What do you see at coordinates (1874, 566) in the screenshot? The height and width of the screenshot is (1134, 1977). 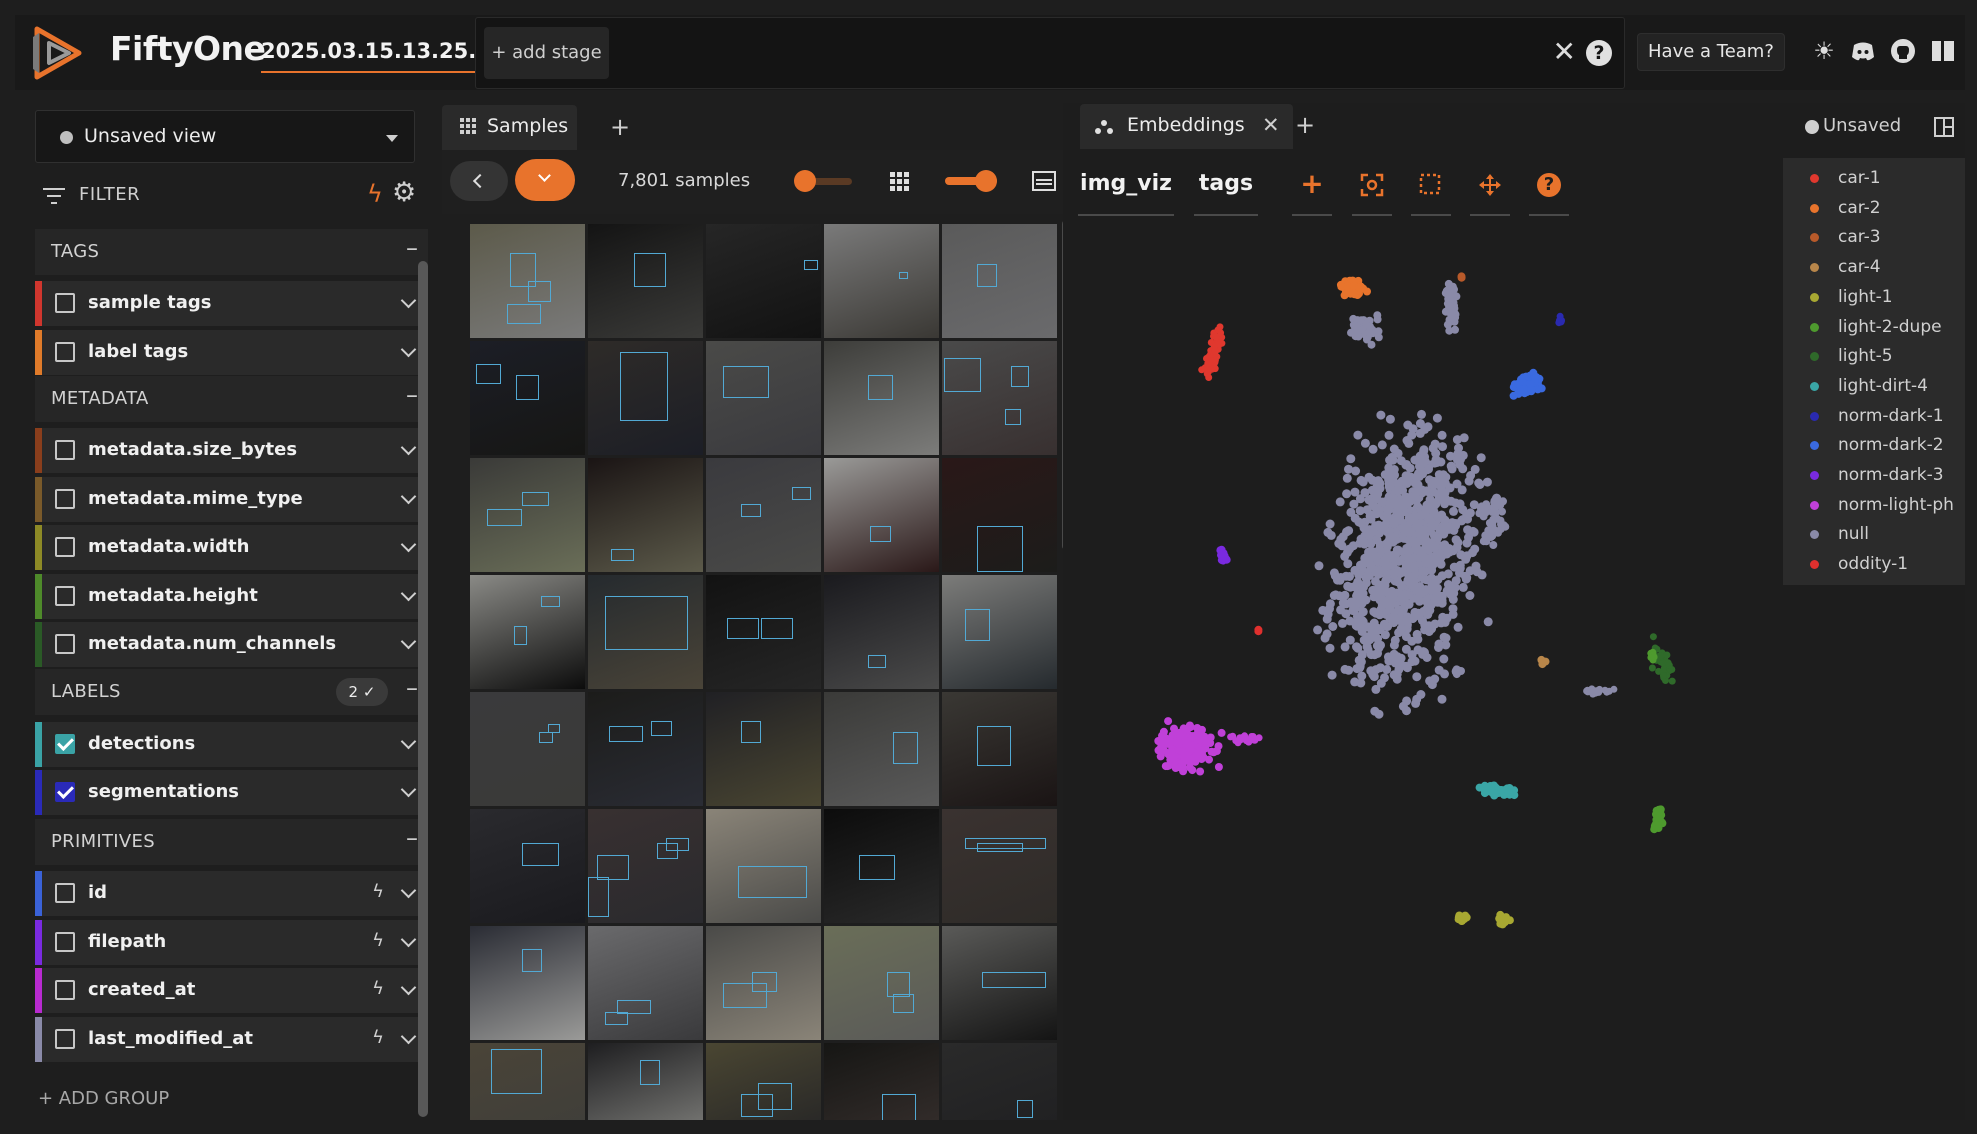 I see `legend-item: oddity-1` at bounding box center [1874, 566].